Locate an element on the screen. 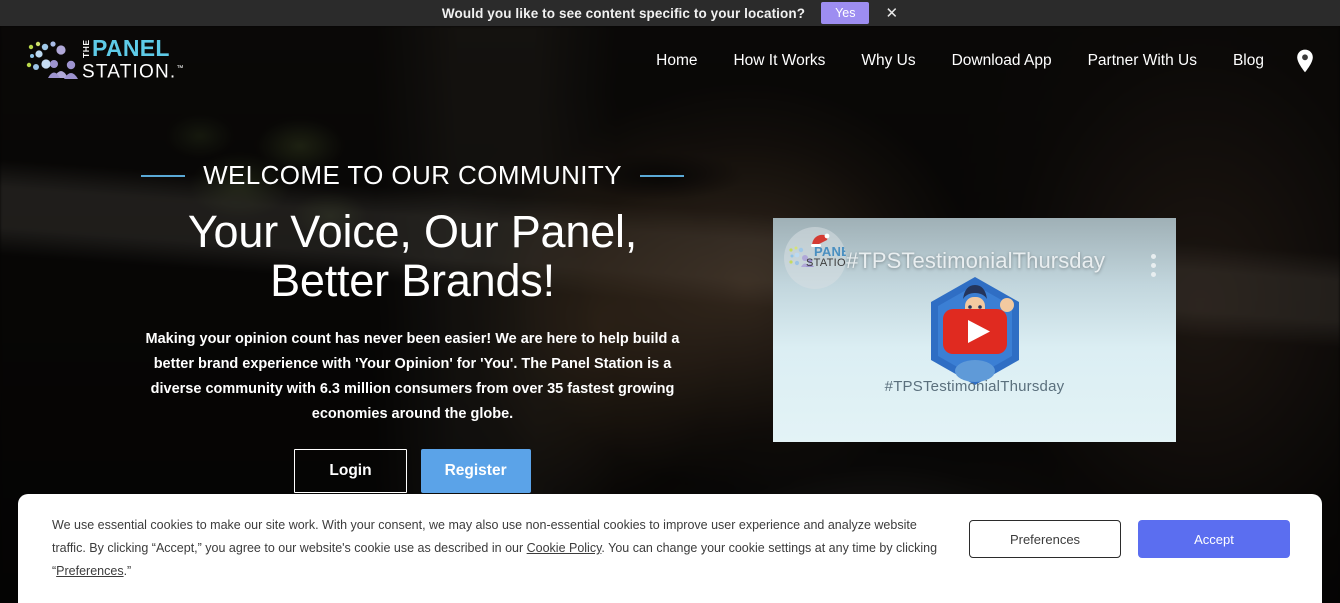 This screenshot has height=603, width=1340. login-button: Login is located at coordinates (350, 471).